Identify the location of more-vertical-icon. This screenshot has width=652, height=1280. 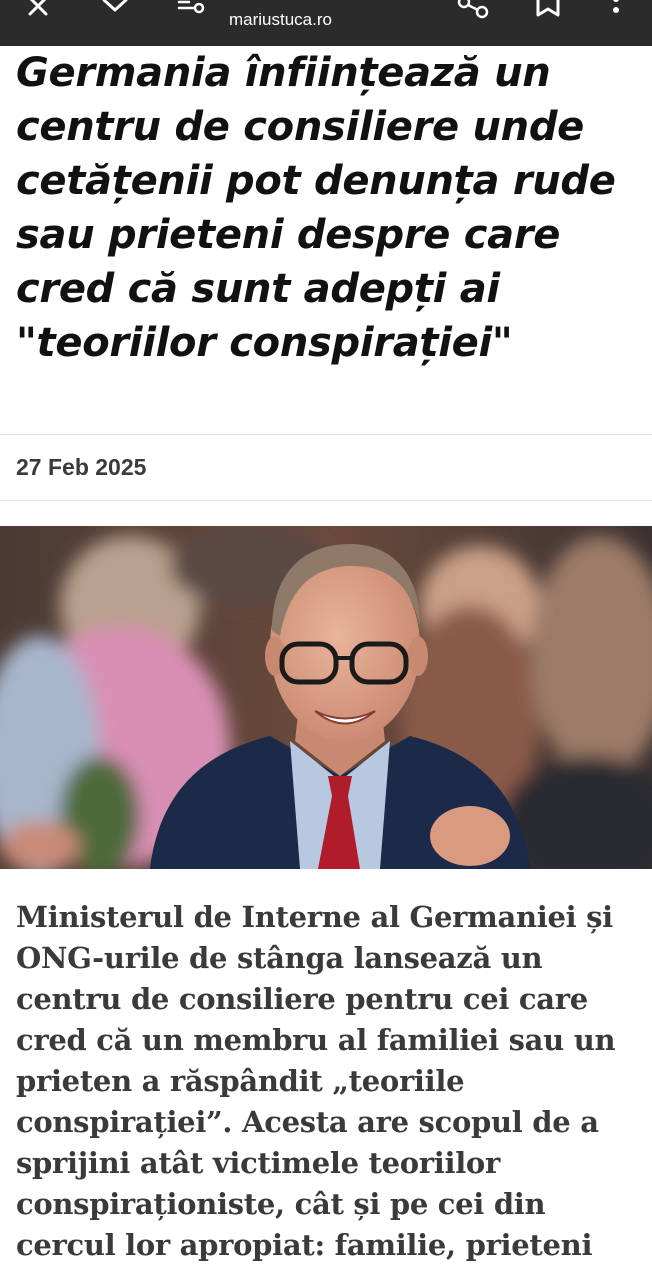
(616, 10).